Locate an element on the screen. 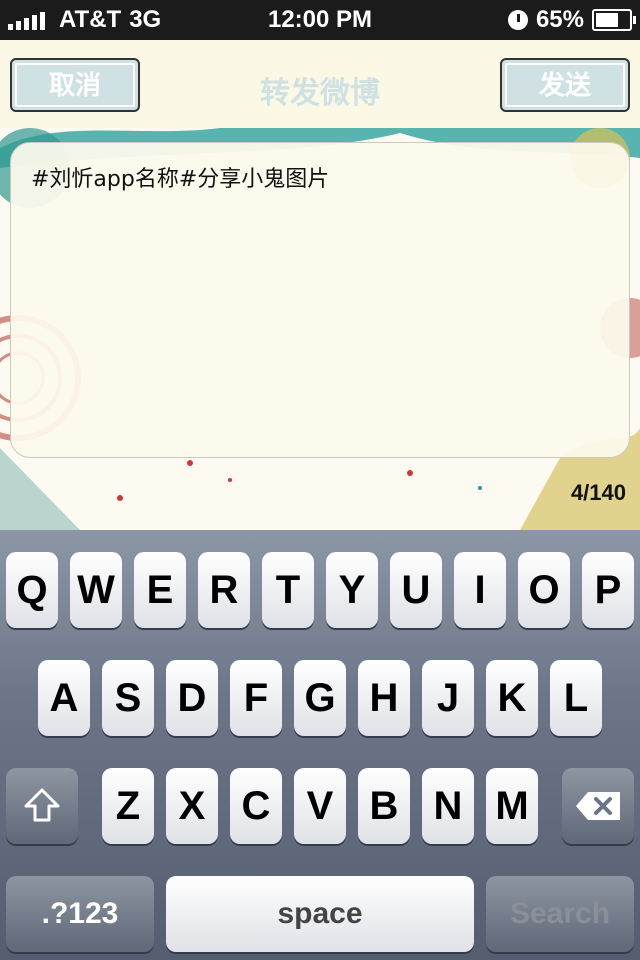 The width and height of the screenshot is (640, 960). key-r: R is located at coordinates (224, 590).